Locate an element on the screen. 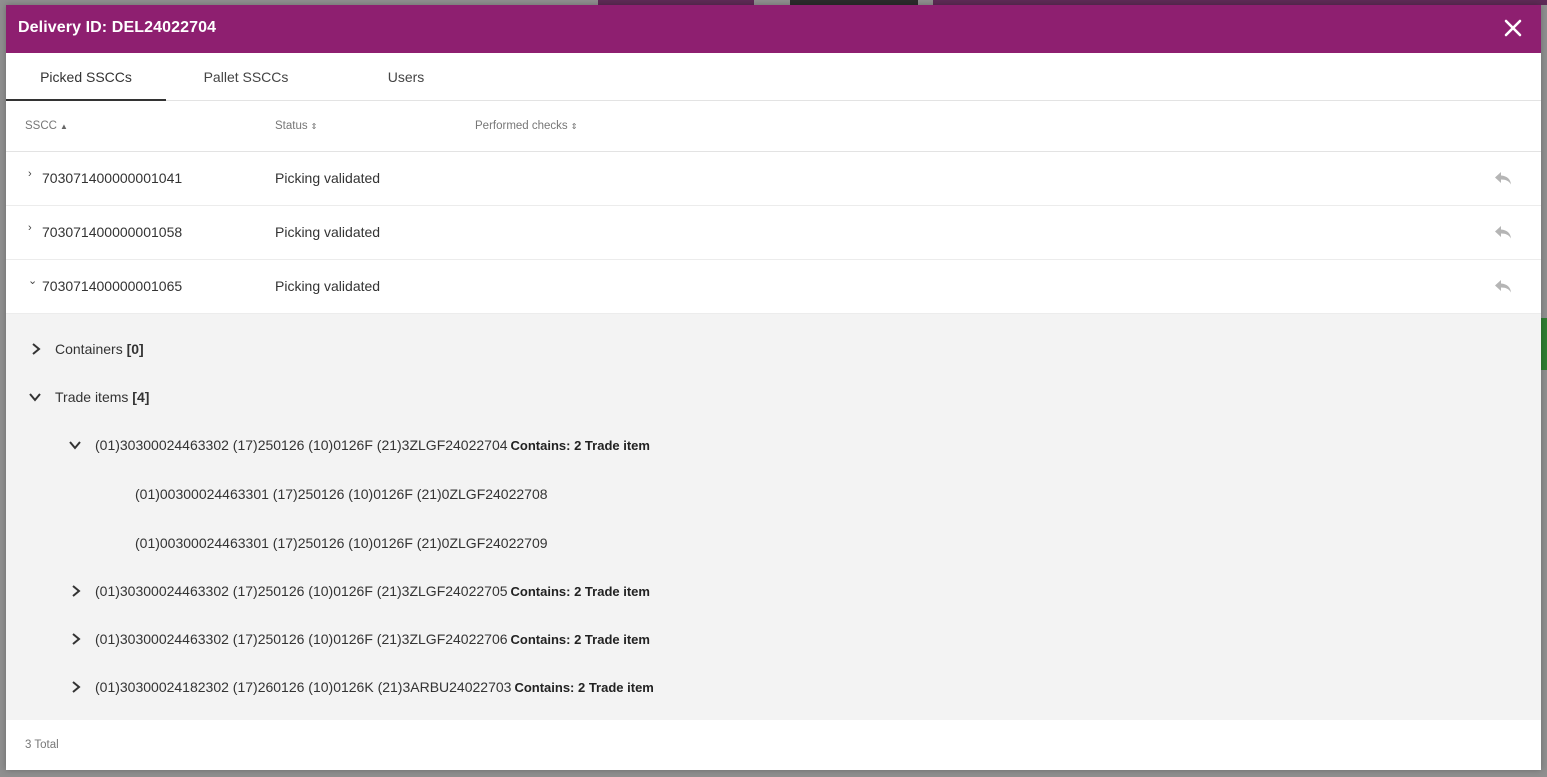 Image resolution: width=1547 pixels, height=777 pixels. table-header: SSCC ▲ Status ⇕ Performed checks ⇕ is located at coordinates (773, 127).